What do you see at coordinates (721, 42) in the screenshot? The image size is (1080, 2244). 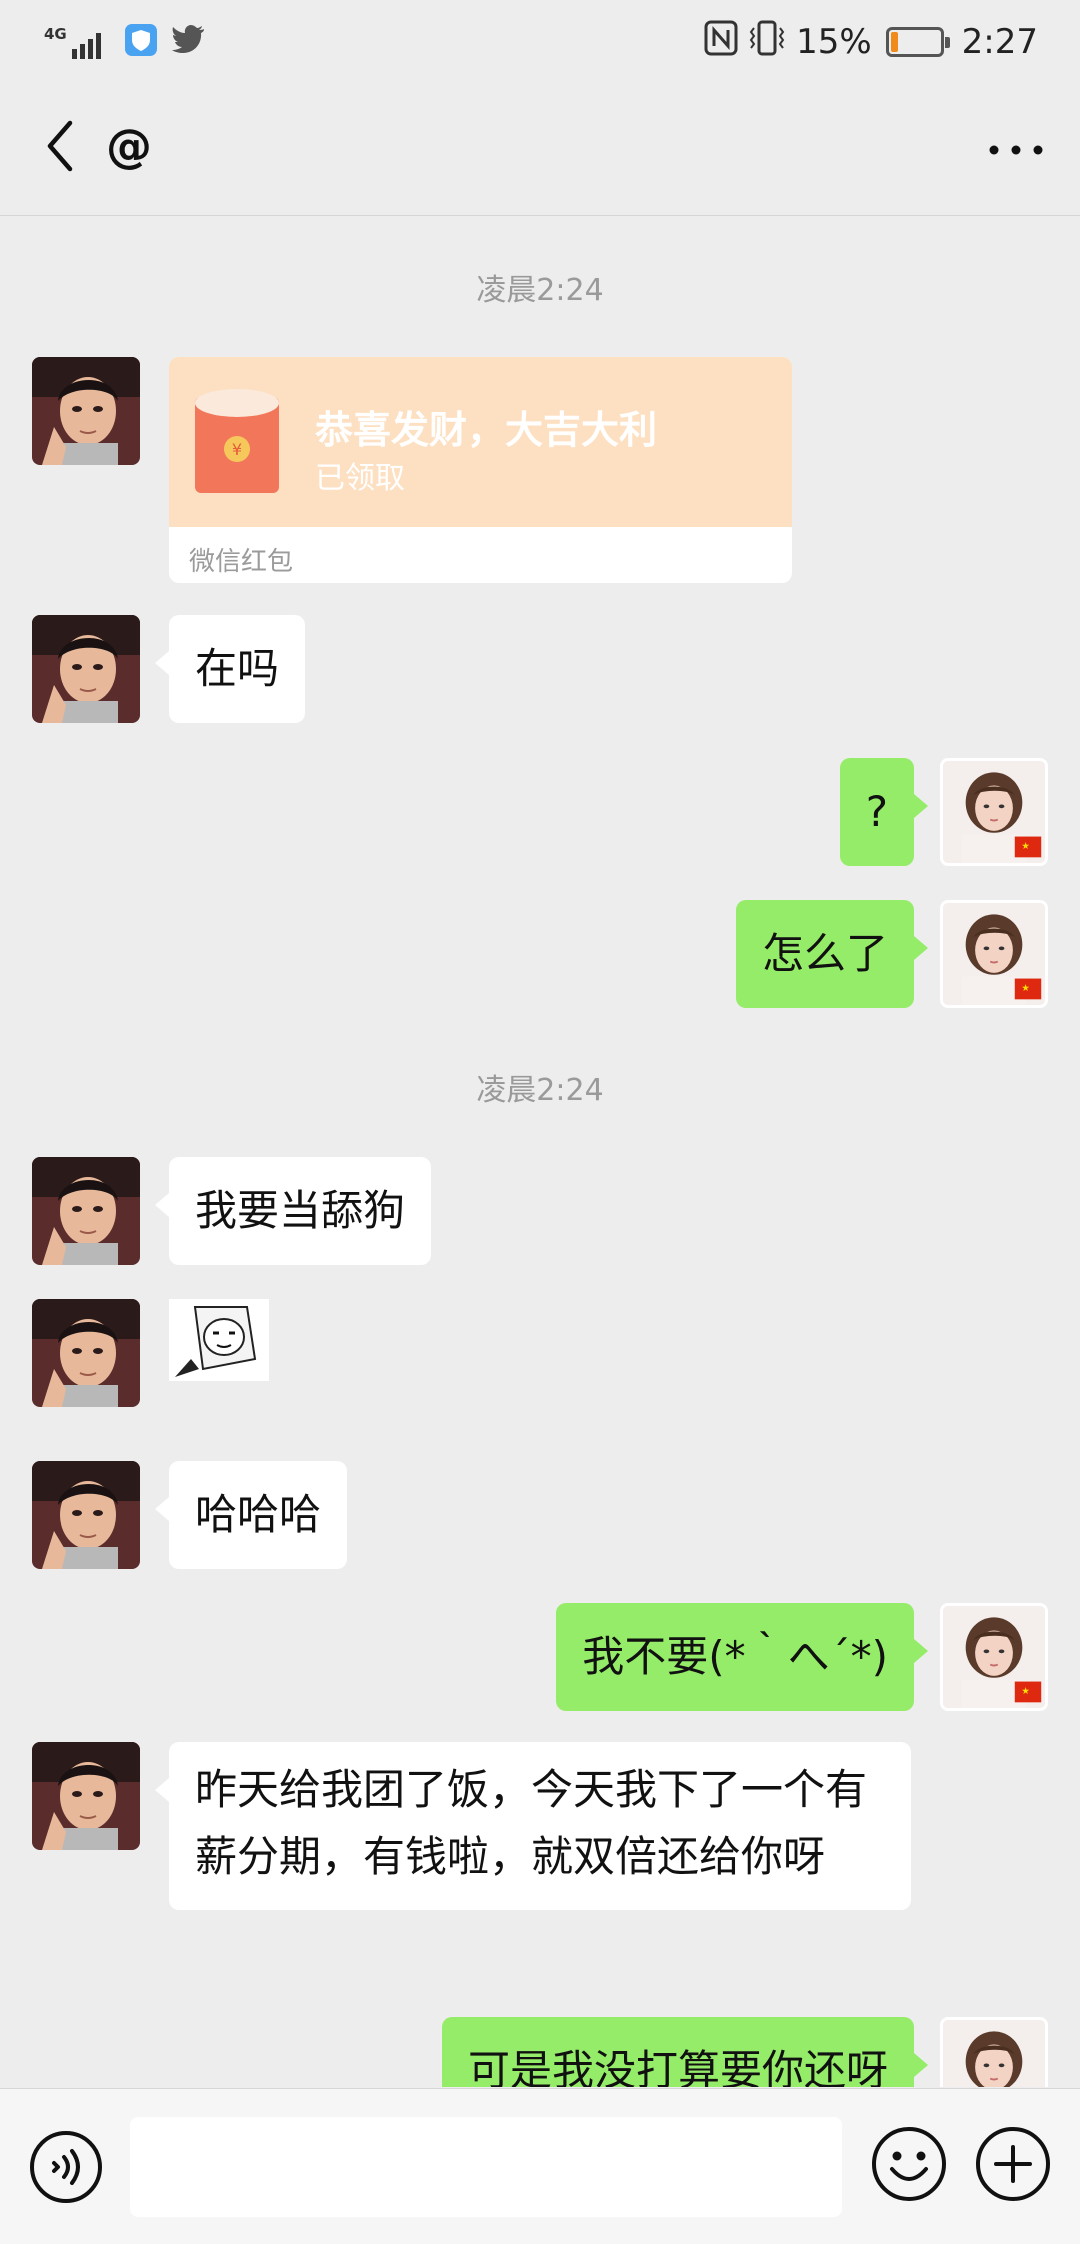 I see `nfc-icon` at bounding box center [721, 42].